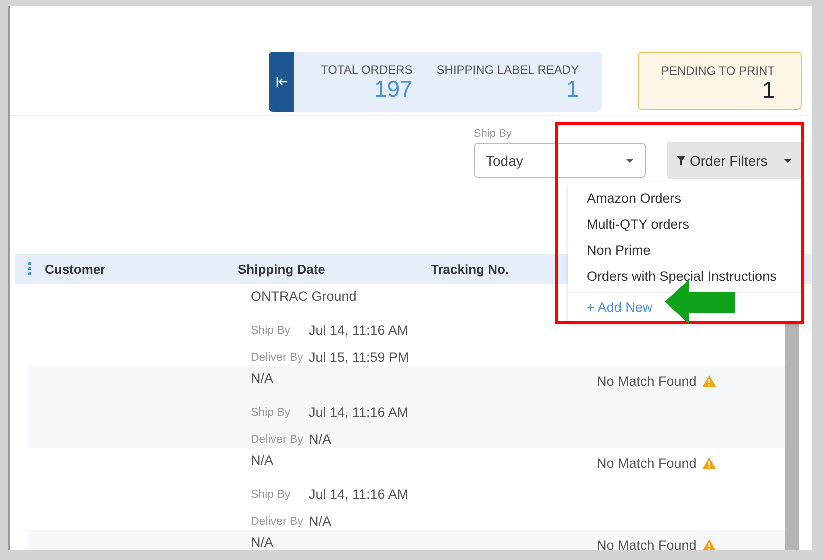 This screenshot has width=824, height=560. I want to click on collapse-button, so click(281, 82).